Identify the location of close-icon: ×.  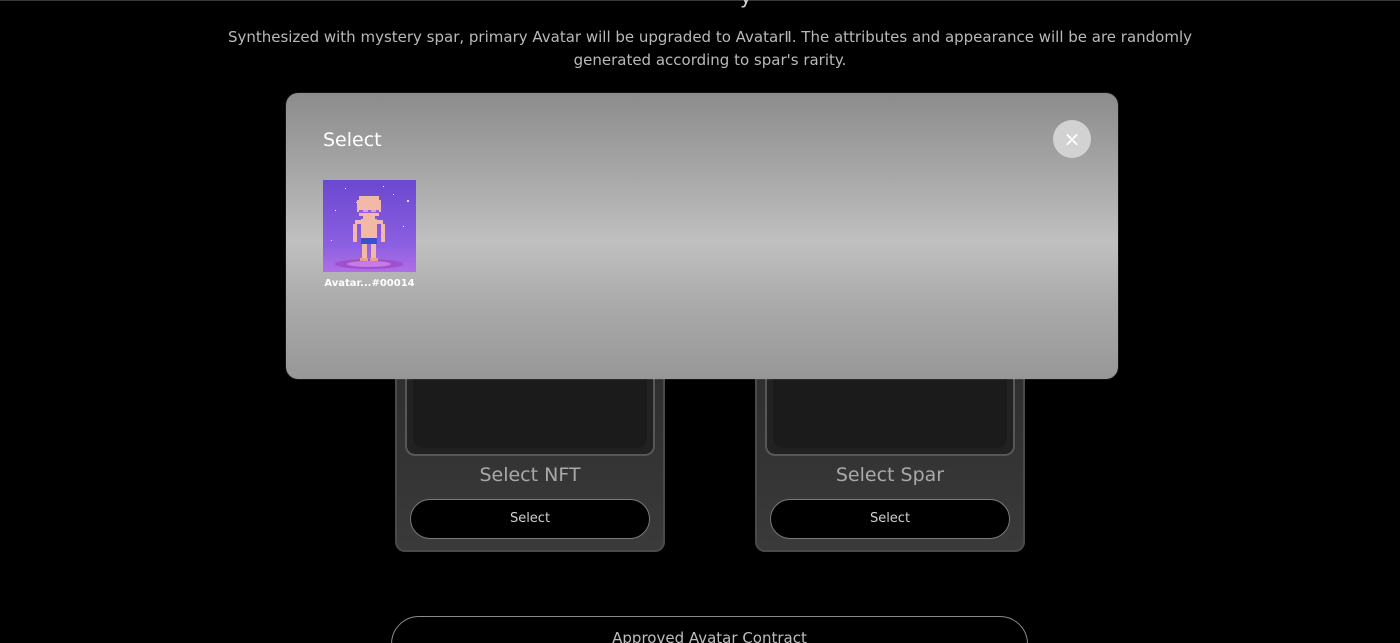
(1072, 139).